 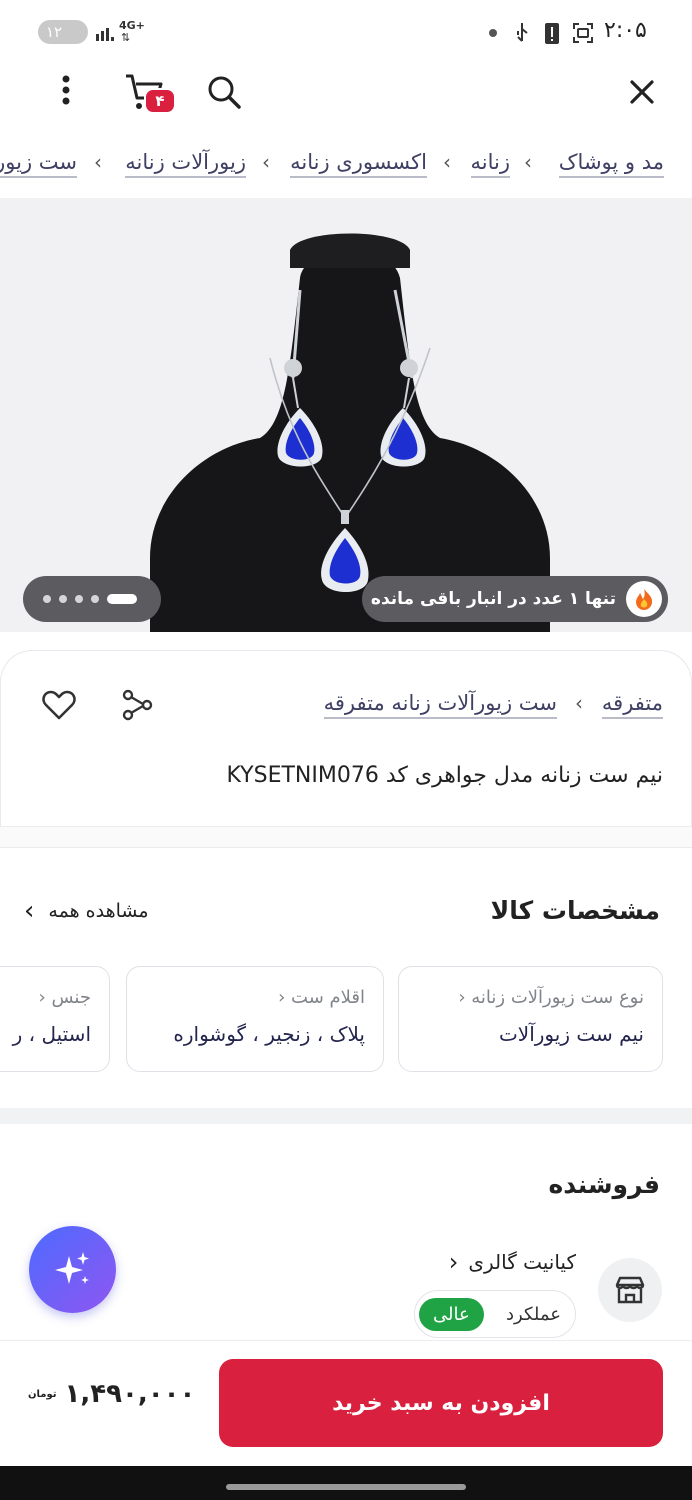 What do you see at coordinates (515, 599) in the screenshot?
I see `stock-notice: تنها ۱ عدد در انبار باقی مانده` at bounding box center [515, 599].